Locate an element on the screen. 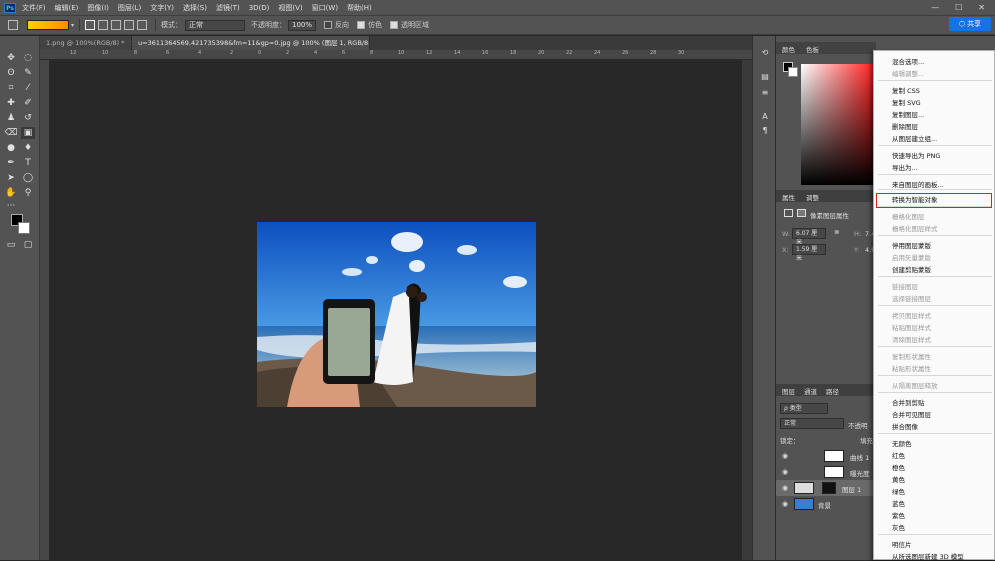 This screenshot has height=561, width=995. history-brush-tool-icon: ↺ is located at coordinates (28, 118).